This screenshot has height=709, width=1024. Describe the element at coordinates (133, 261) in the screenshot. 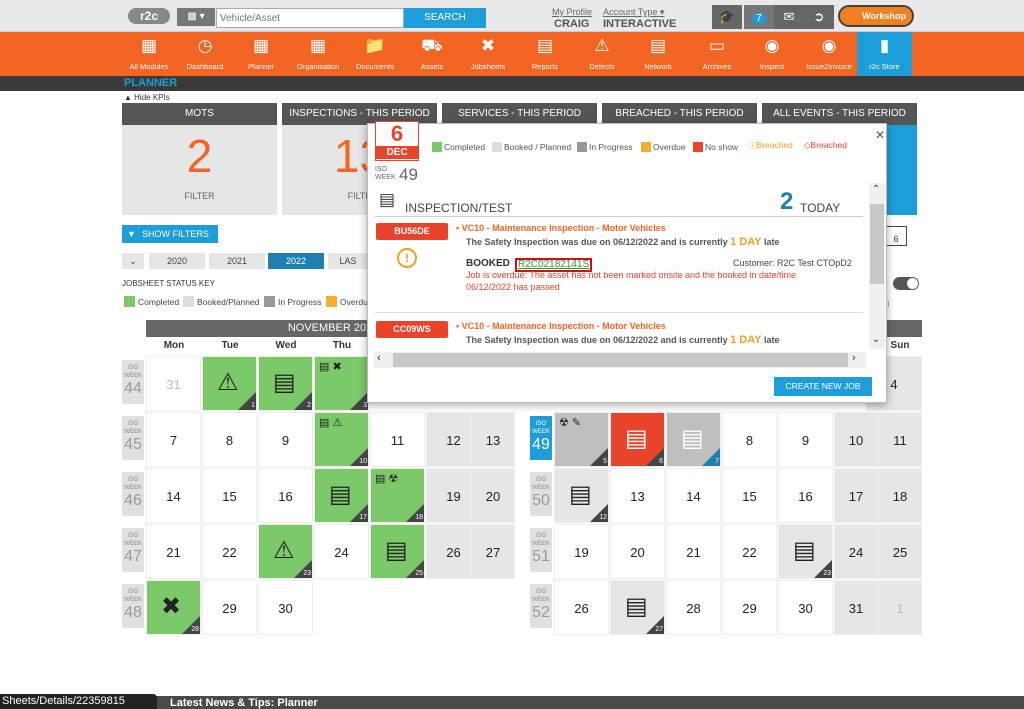

I see `year-prev-button: ⌄` at that location.